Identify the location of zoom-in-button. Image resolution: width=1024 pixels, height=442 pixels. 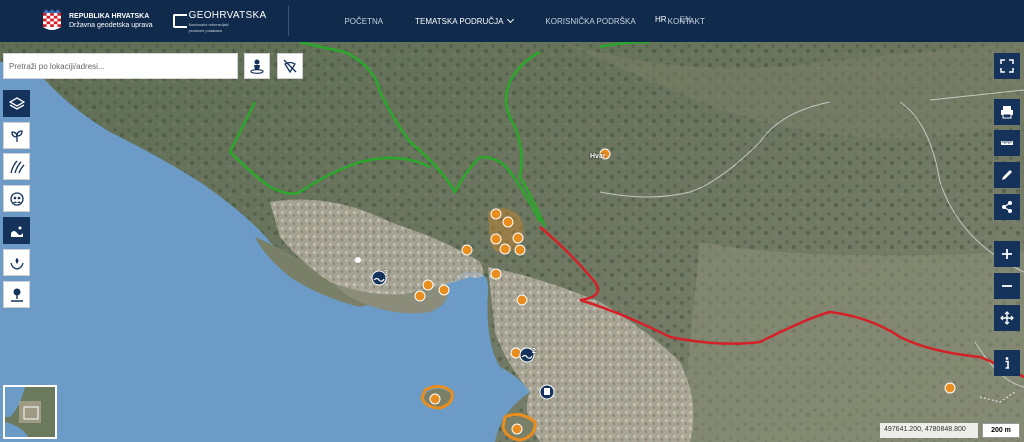
(1007, 254).